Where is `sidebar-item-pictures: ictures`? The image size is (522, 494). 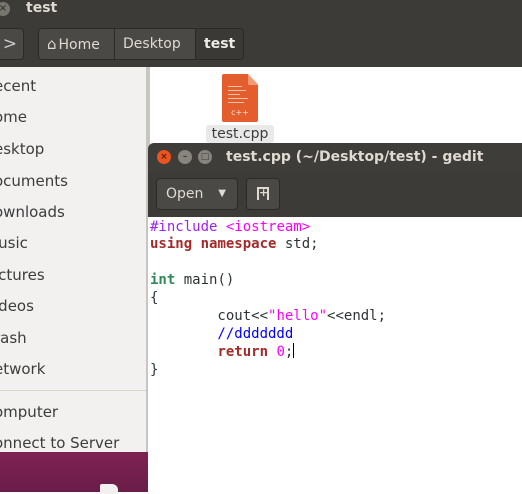
sidebar-item-pictures: ictures is located at coordinates (22, 275).